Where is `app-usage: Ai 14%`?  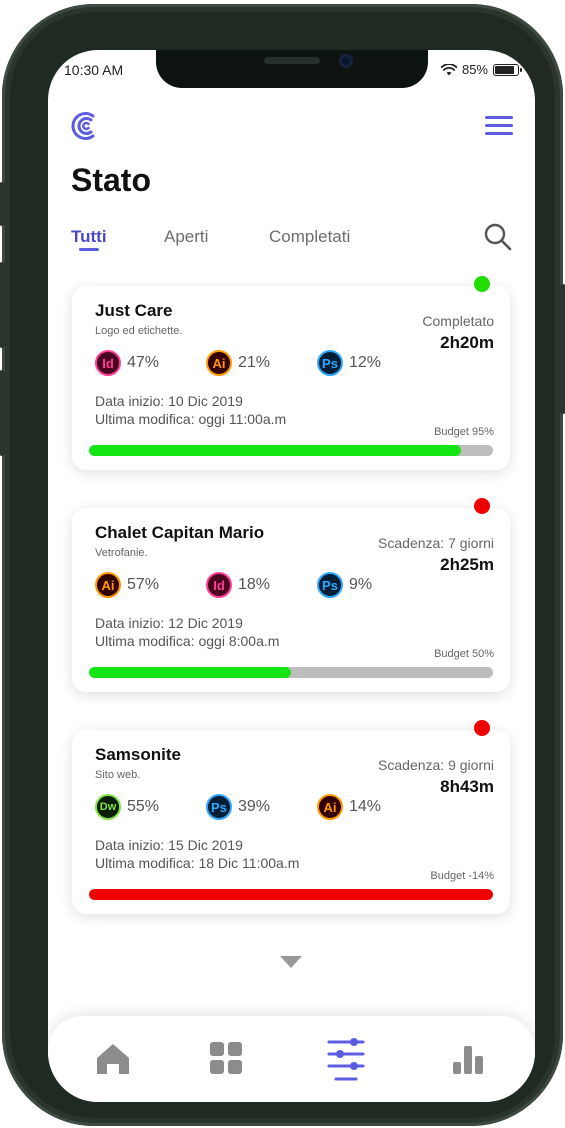
app-usage: Ai 14% is located at coordinates (349, 807).